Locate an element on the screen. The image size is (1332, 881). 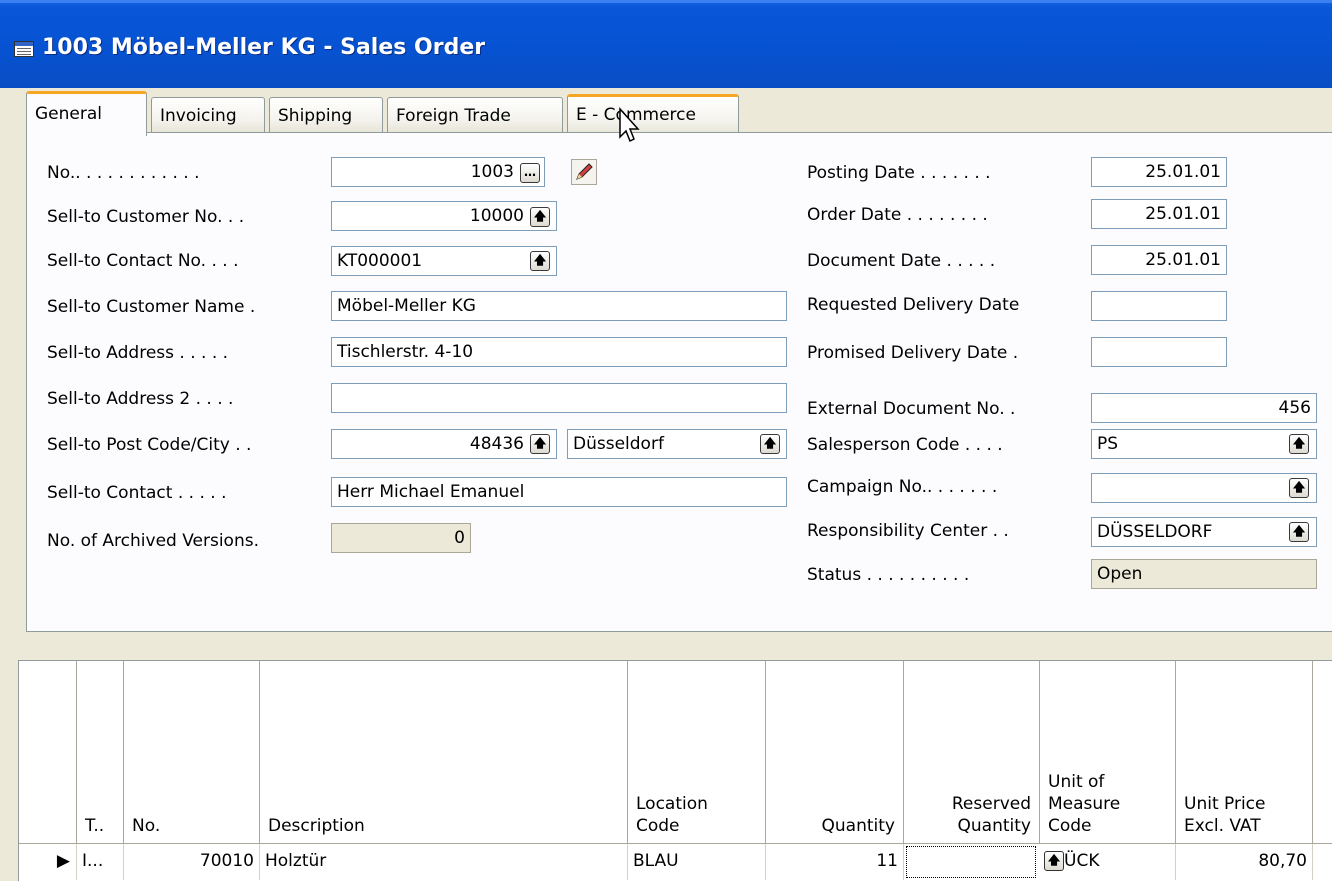
form-icon is located at coordinates (24, 49).